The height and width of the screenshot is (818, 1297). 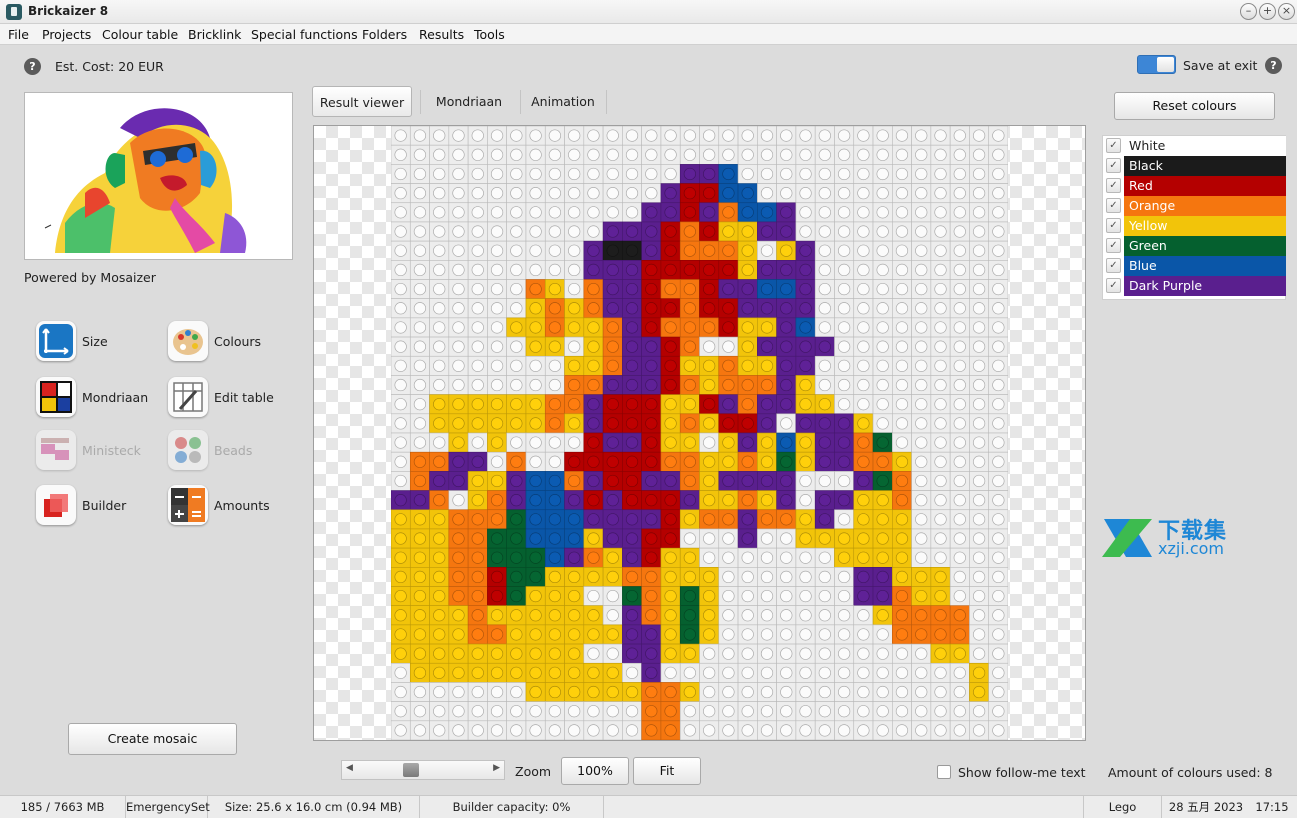 I want to click on menu-folders: Folders, so click(x=384, y=34).